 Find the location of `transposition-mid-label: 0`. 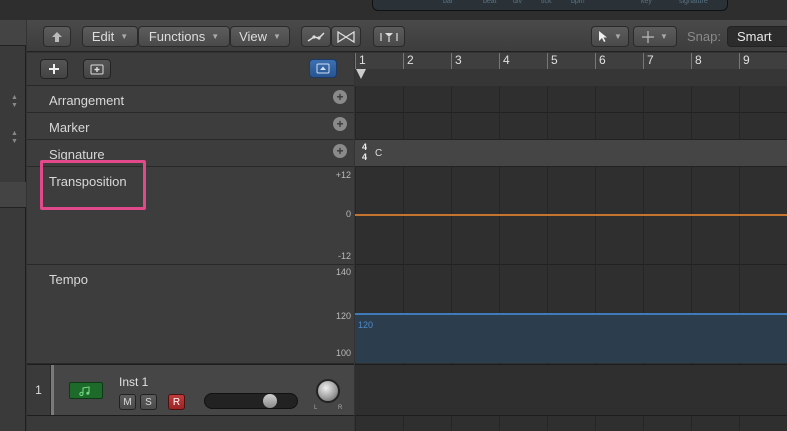

transposition-mid-label: 0 is located at coordinates (348, 214).